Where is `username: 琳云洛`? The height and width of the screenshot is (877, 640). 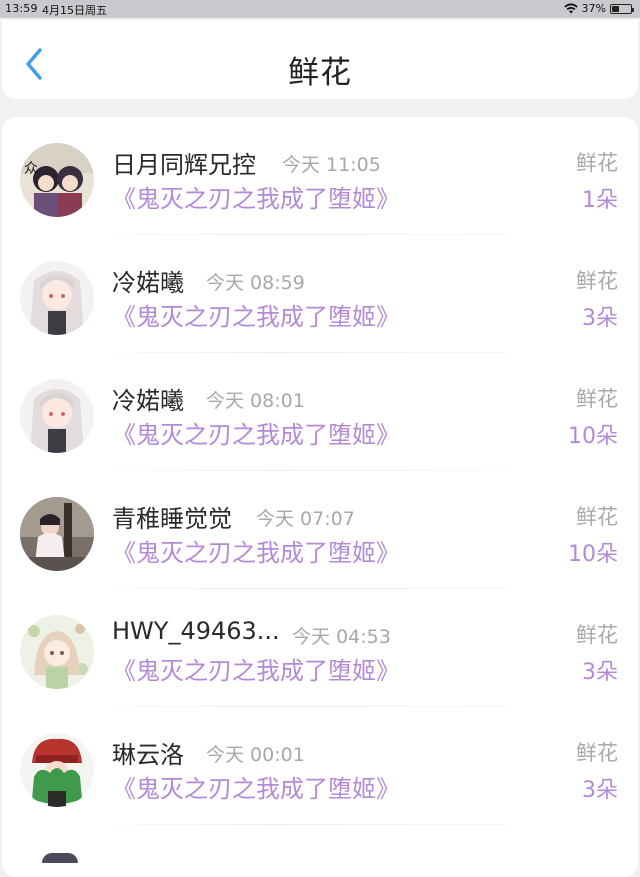
username: 琳云洛 is located at coordinates (148, 755).